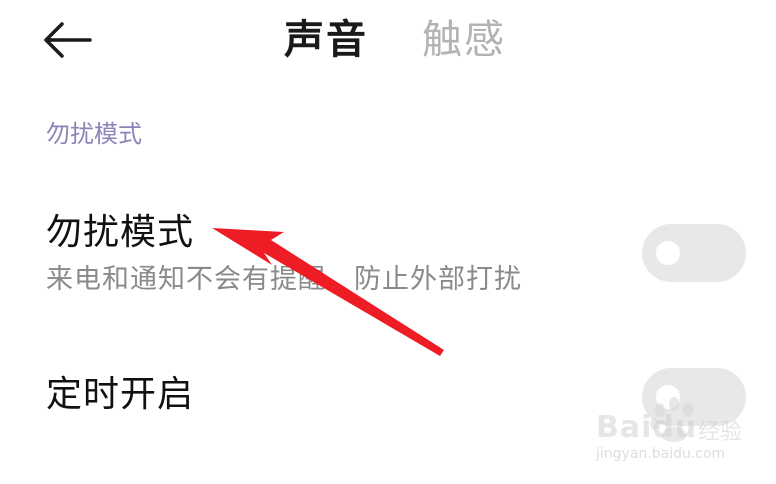 The height and width of the screenshot is (484, 776). Describe the element at coordinates (94, 134) in the screenshot. I see `section-header: 勿扰模式` at that location.